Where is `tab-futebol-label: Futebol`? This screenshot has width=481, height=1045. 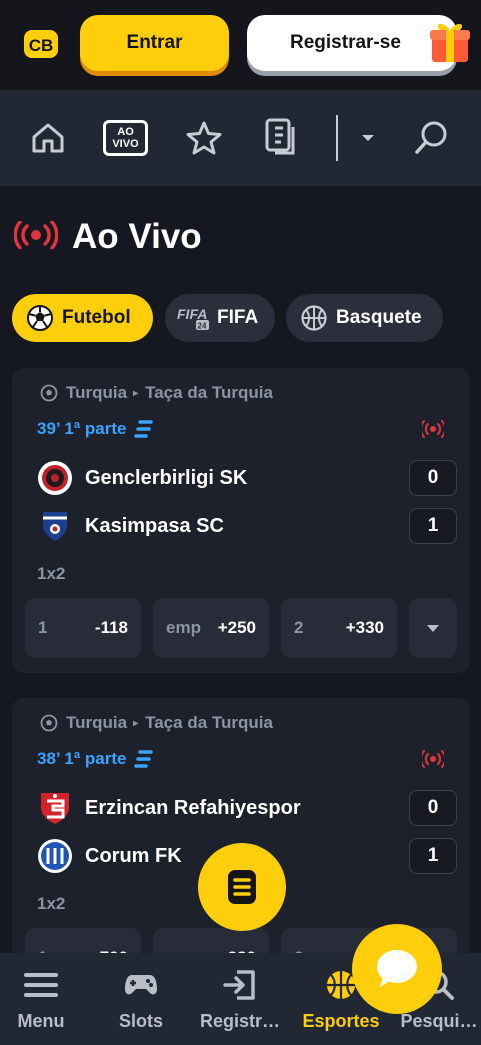 tab-futebol-label: Futebol is located at coordinates (96, 317).